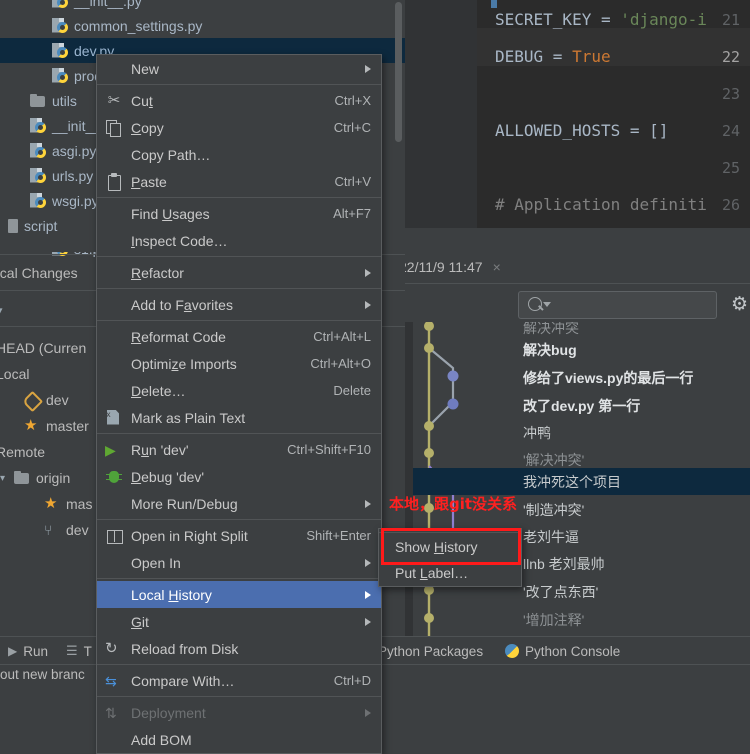 Image resolution: width=750 pixels, height=754 pixels. What do you see at coordinates (581, 481) in the screenshot?
I see `table-row: 我冲死这个项目` at bounding box center [581, 481].